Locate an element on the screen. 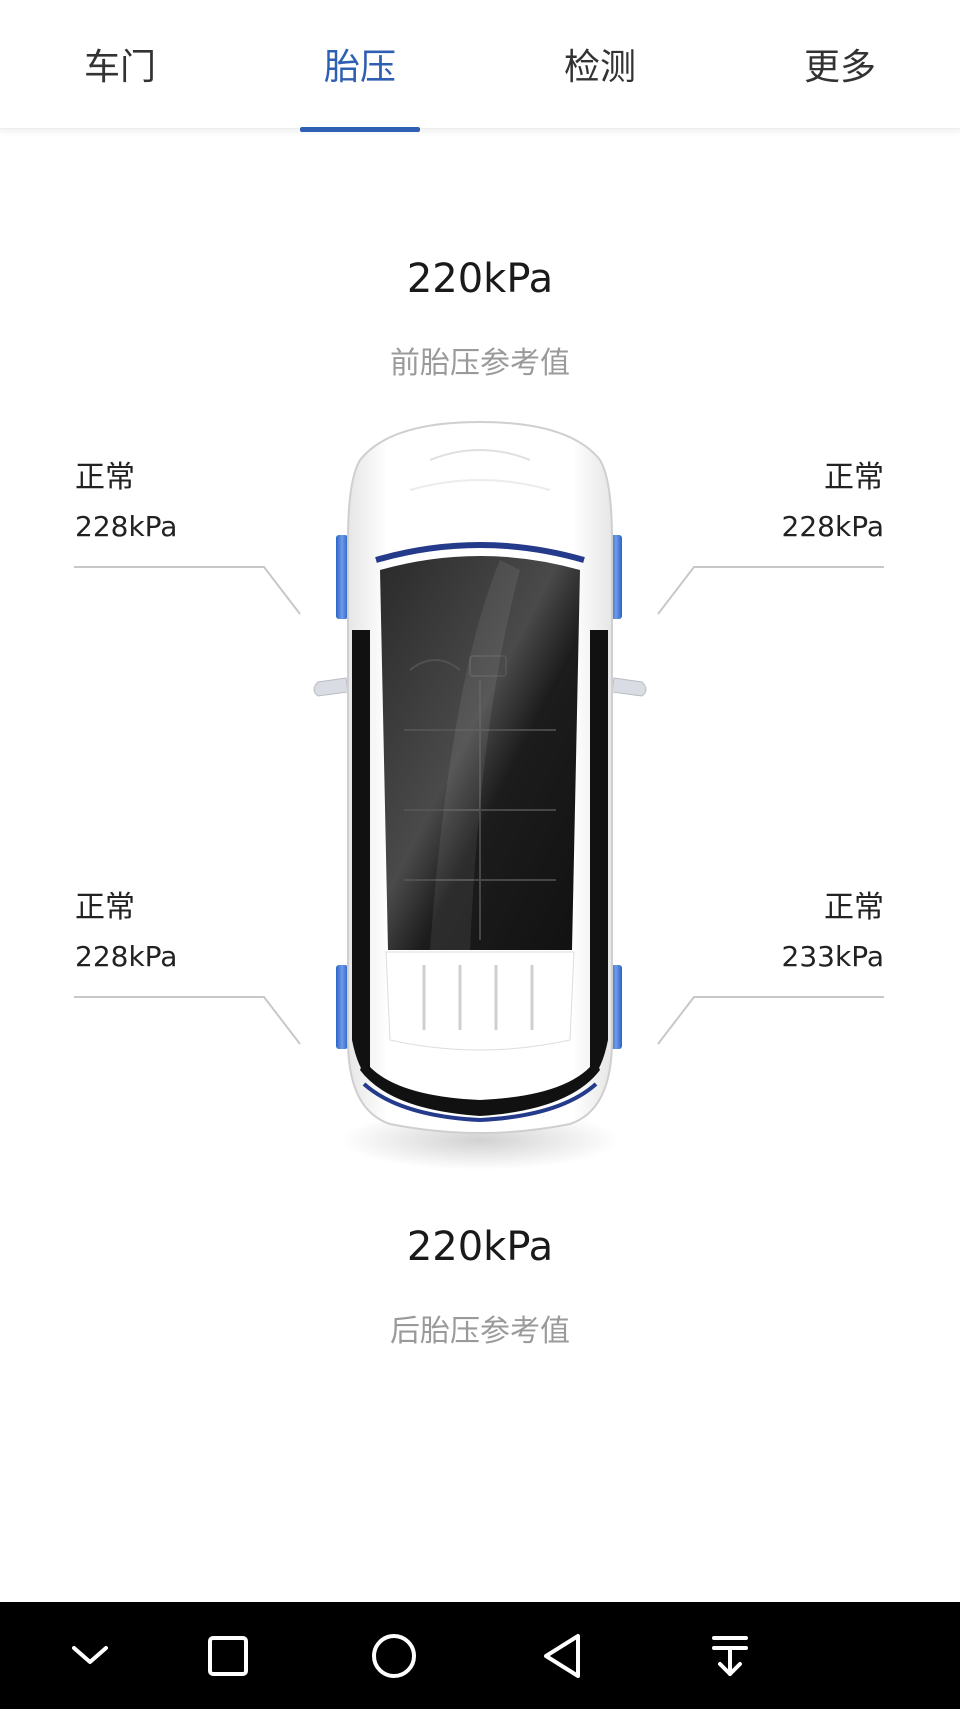 This screenshot has width=960, height=1709. tab-bar: 车门 胎压 检测 更多 is located at coordinates (480, 66).